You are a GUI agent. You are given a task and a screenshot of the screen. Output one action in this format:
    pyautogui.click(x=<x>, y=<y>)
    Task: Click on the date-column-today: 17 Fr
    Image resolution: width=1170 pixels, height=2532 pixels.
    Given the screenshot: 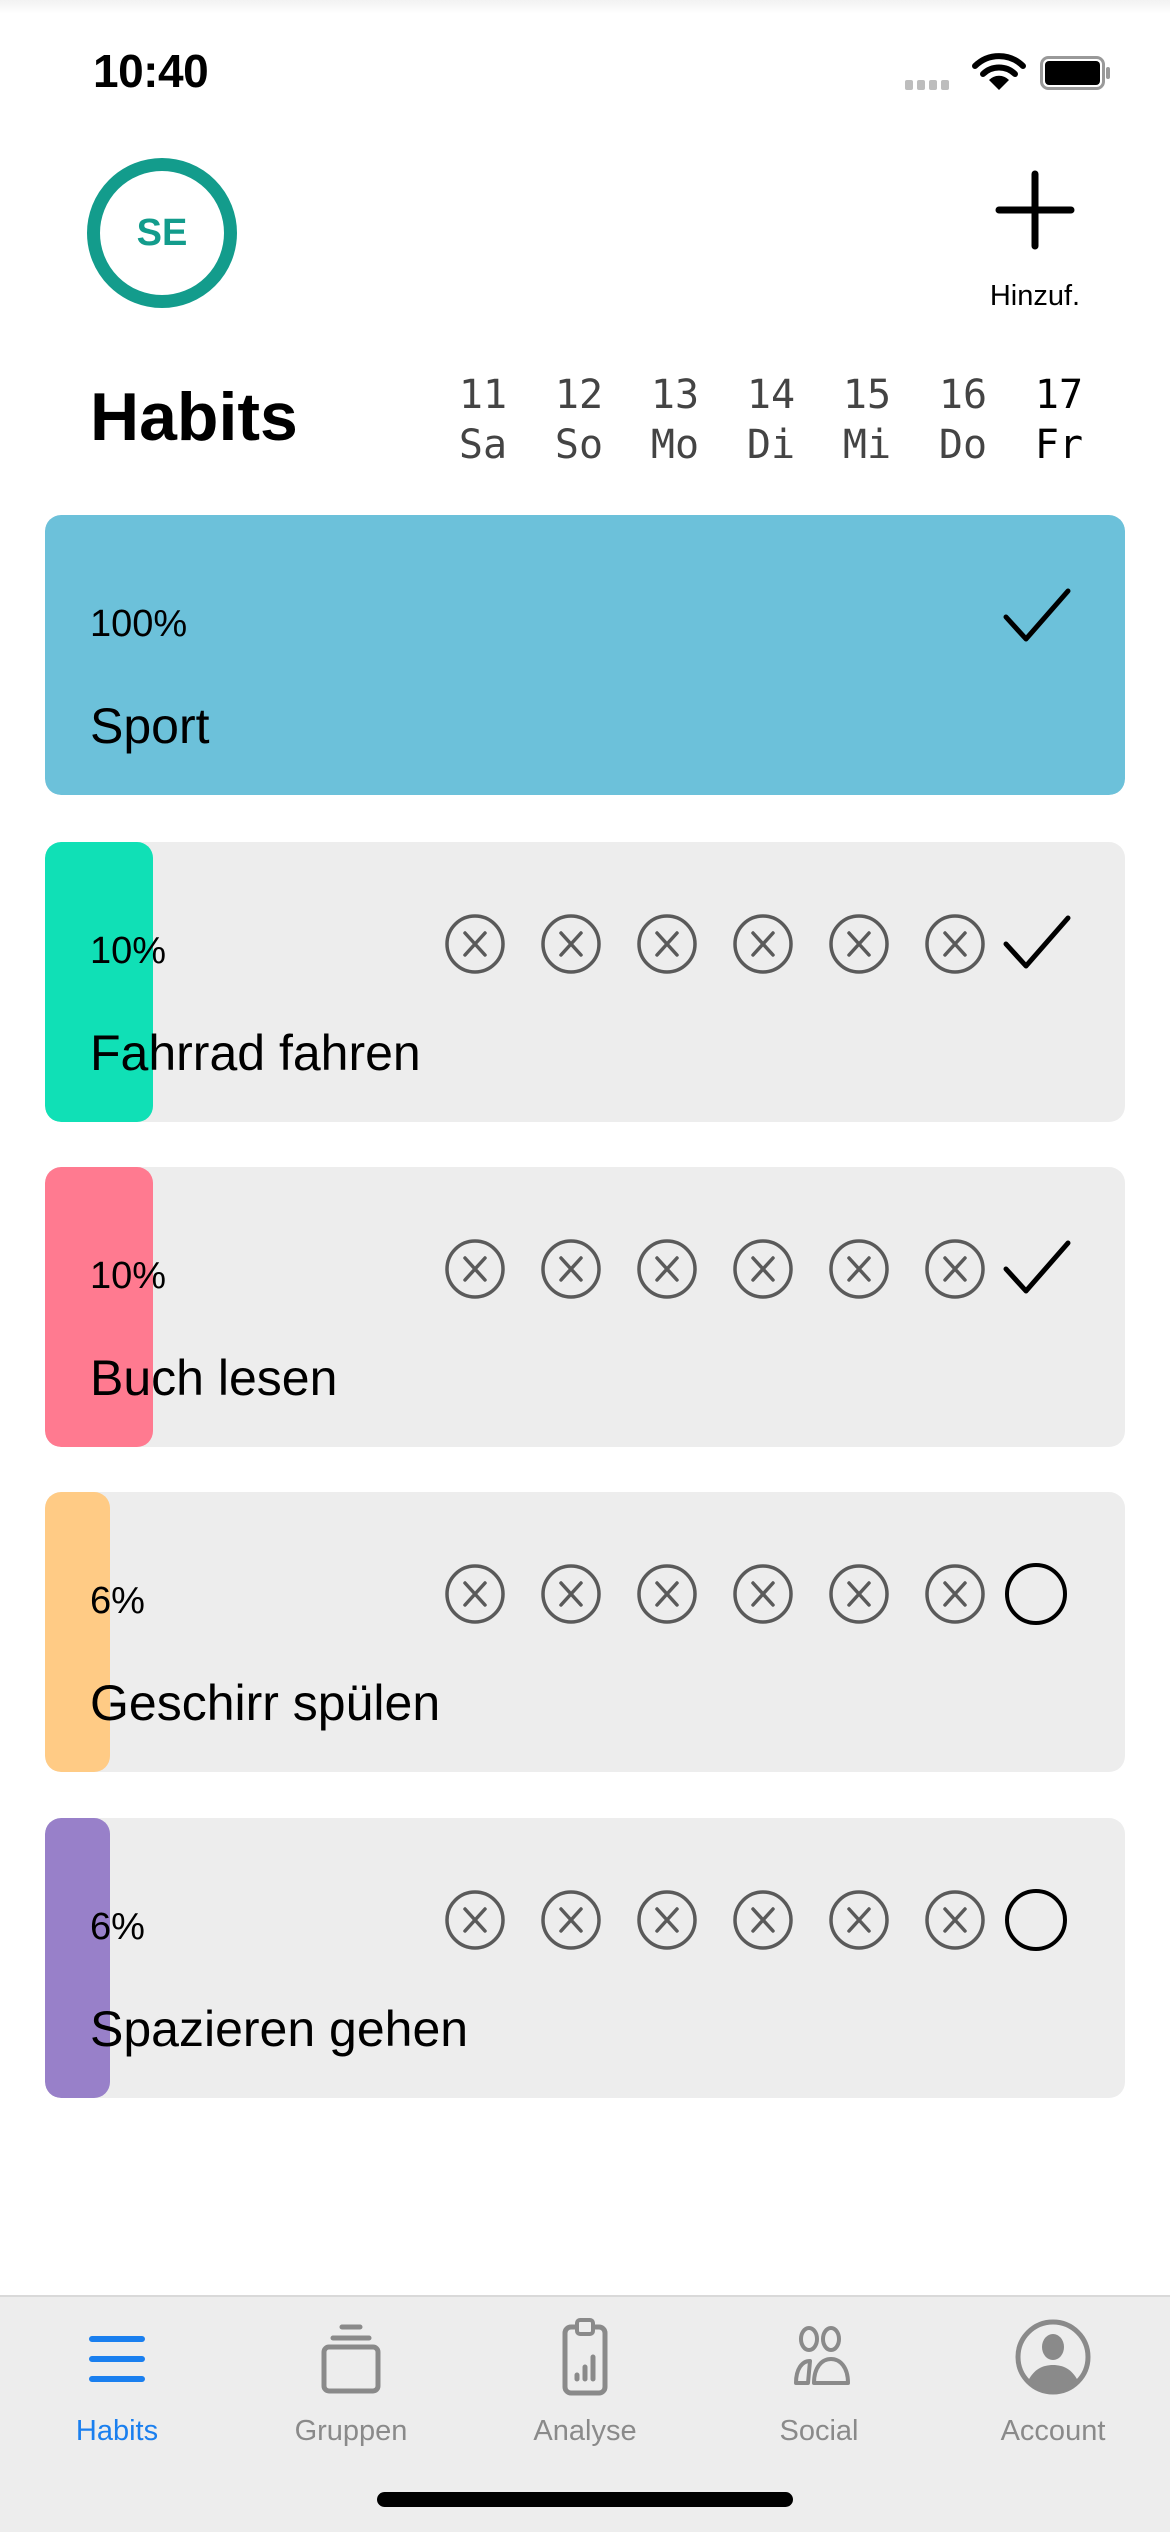 What is the action you would take?
    pyautogui.click(x=1059, y=420)
    